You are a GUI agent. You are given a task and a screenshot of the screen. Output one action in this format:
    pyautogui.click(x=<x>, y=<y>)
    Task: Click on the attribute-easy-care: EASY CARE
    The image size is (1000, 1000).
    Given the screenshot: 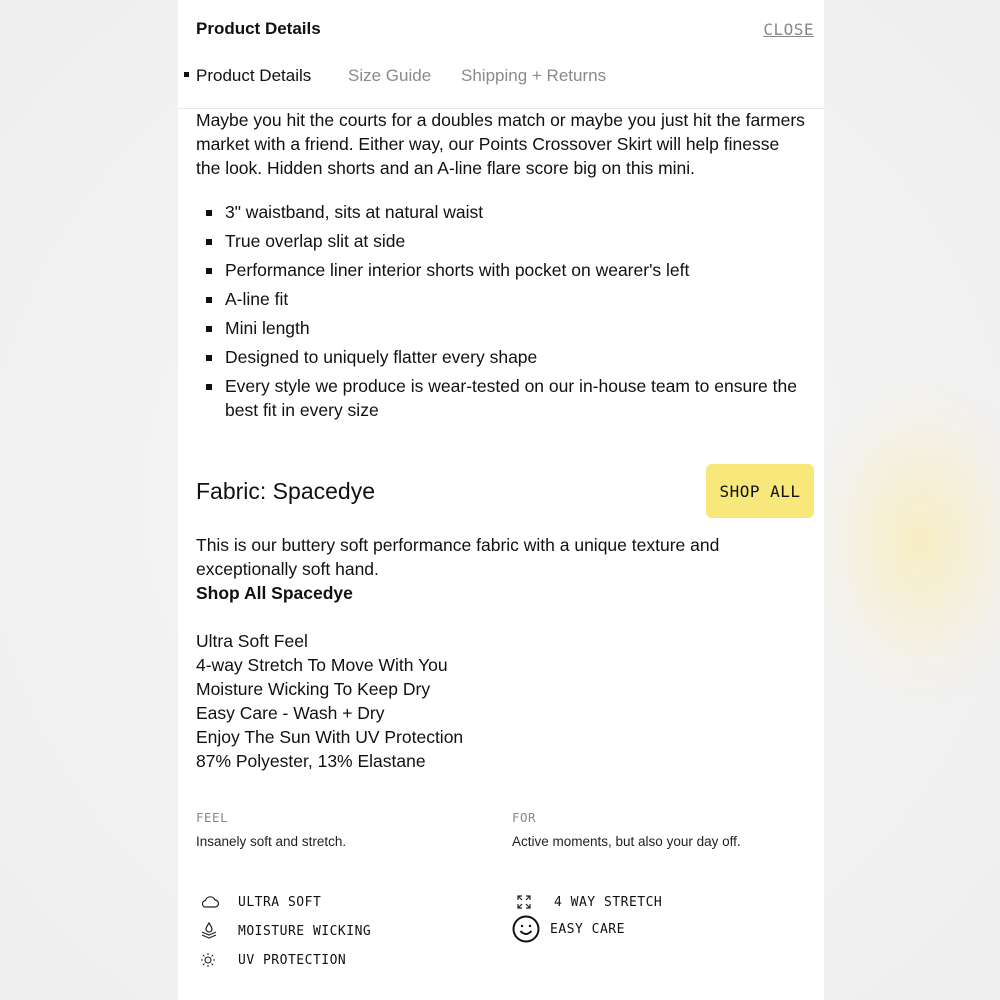 What is the action you would take?
    pyautogui.click(x=568, y=929)
    